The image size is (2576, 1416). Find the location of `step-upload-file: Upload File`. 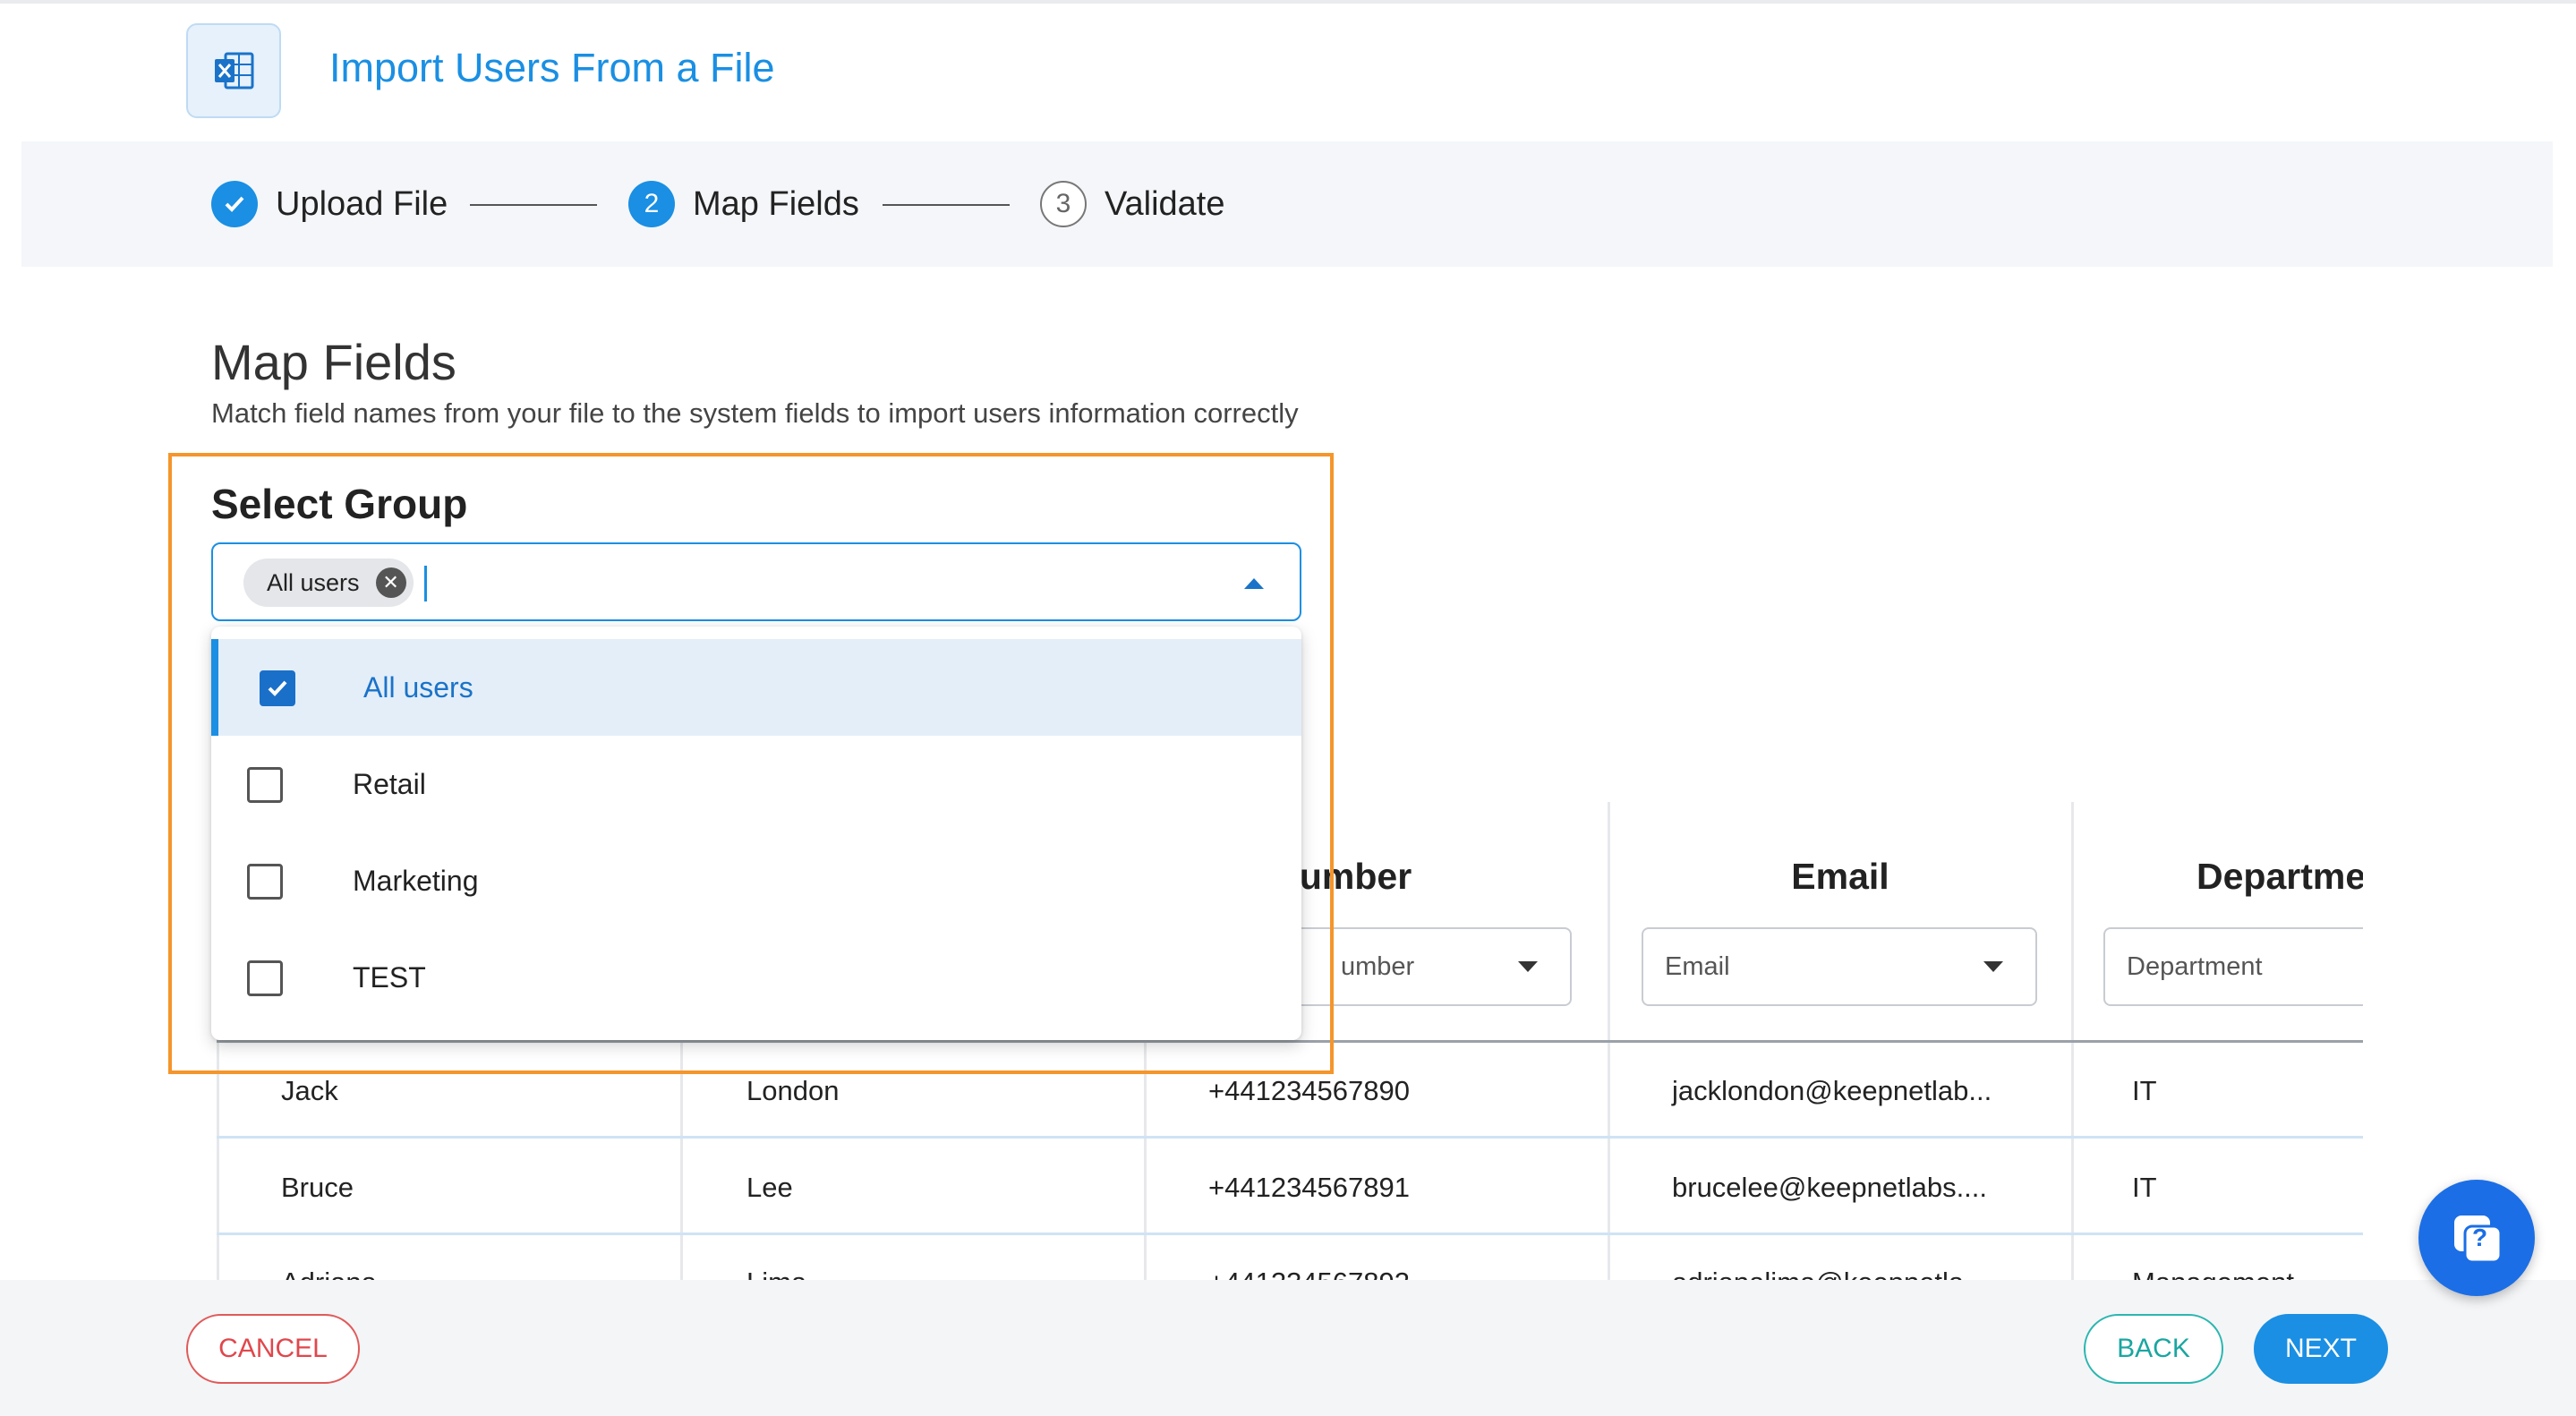

step-upload-file: Upload File is located at coordinates (329, 204).